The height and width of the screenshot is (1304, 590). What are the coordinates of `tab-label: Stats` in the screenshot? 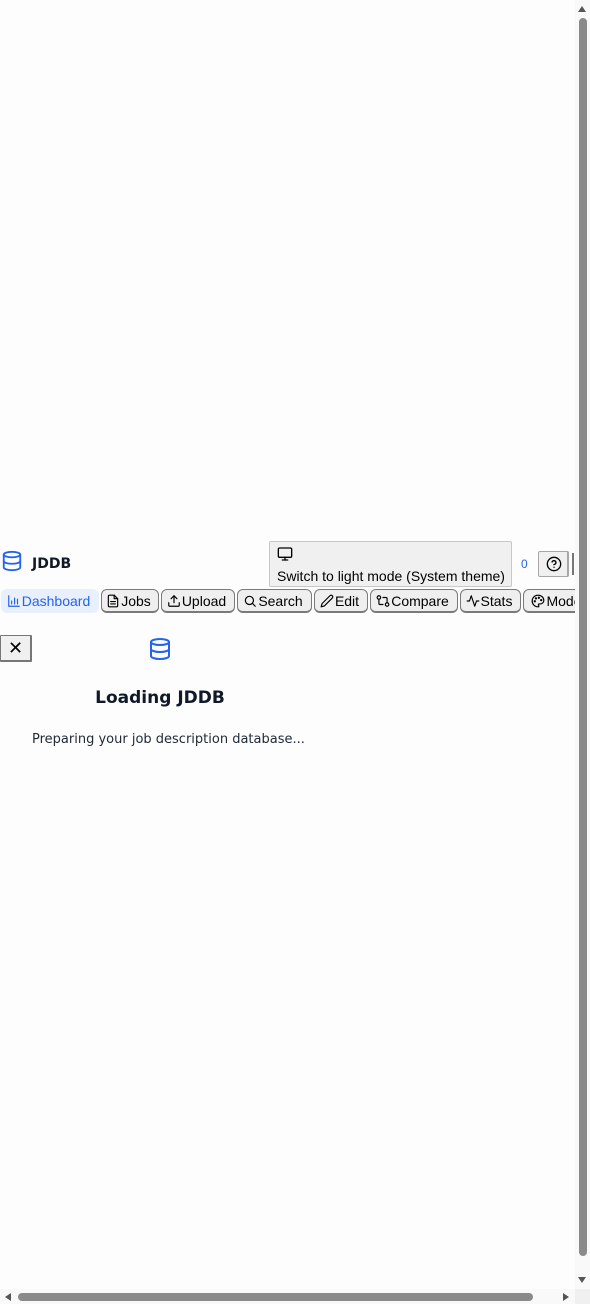 It's located at (496, 601).